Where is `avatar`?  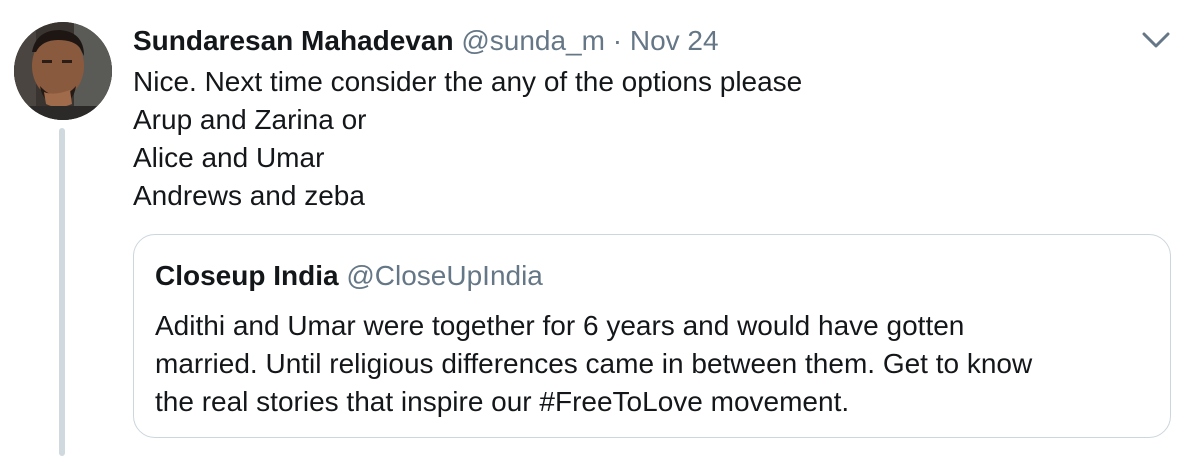
avatar is located at coordinates (63, 71).